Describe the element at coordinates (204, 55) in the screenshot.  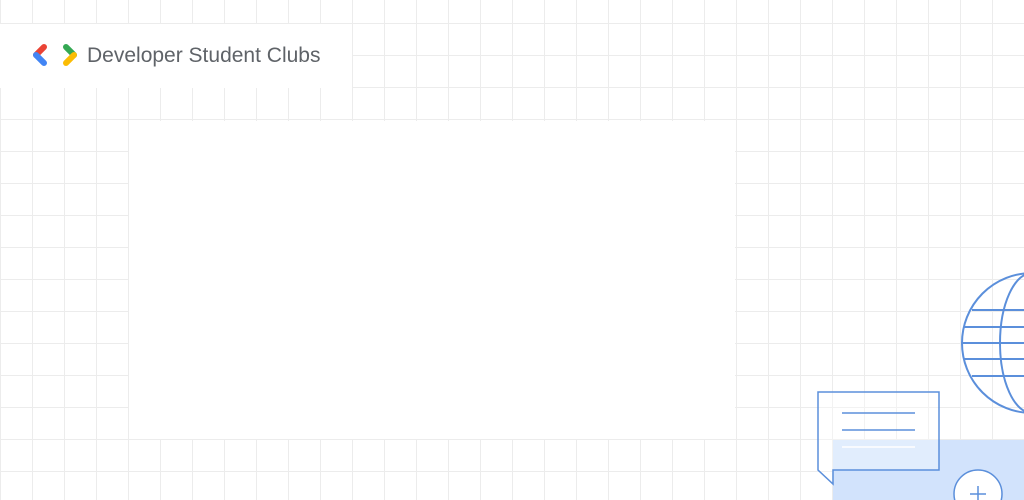
I see `brand-name: Developer Student Clubs` at that location.